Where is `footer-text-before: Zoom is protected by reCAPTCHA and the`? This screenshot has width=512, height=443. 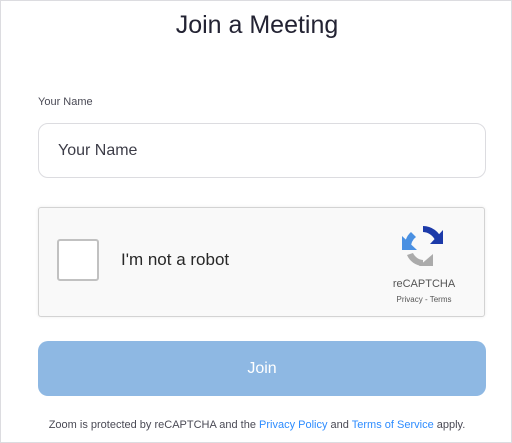
footer-text-before: Zoom is protected by reCAPTCHA and the is located at coordinates (154, 425).